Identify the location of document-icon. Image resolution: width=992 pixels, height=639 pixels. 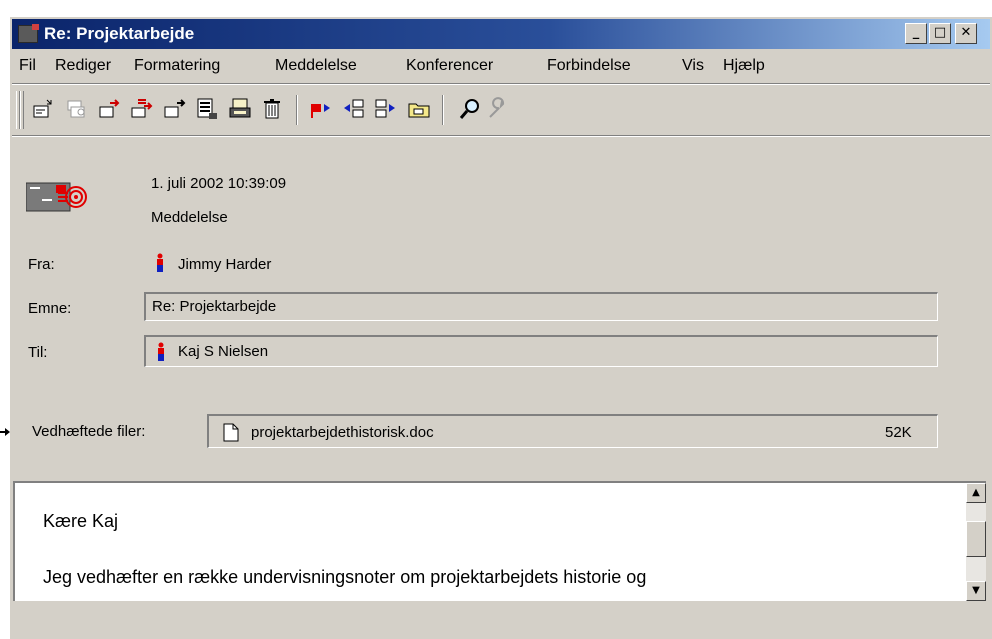
(231, 432).